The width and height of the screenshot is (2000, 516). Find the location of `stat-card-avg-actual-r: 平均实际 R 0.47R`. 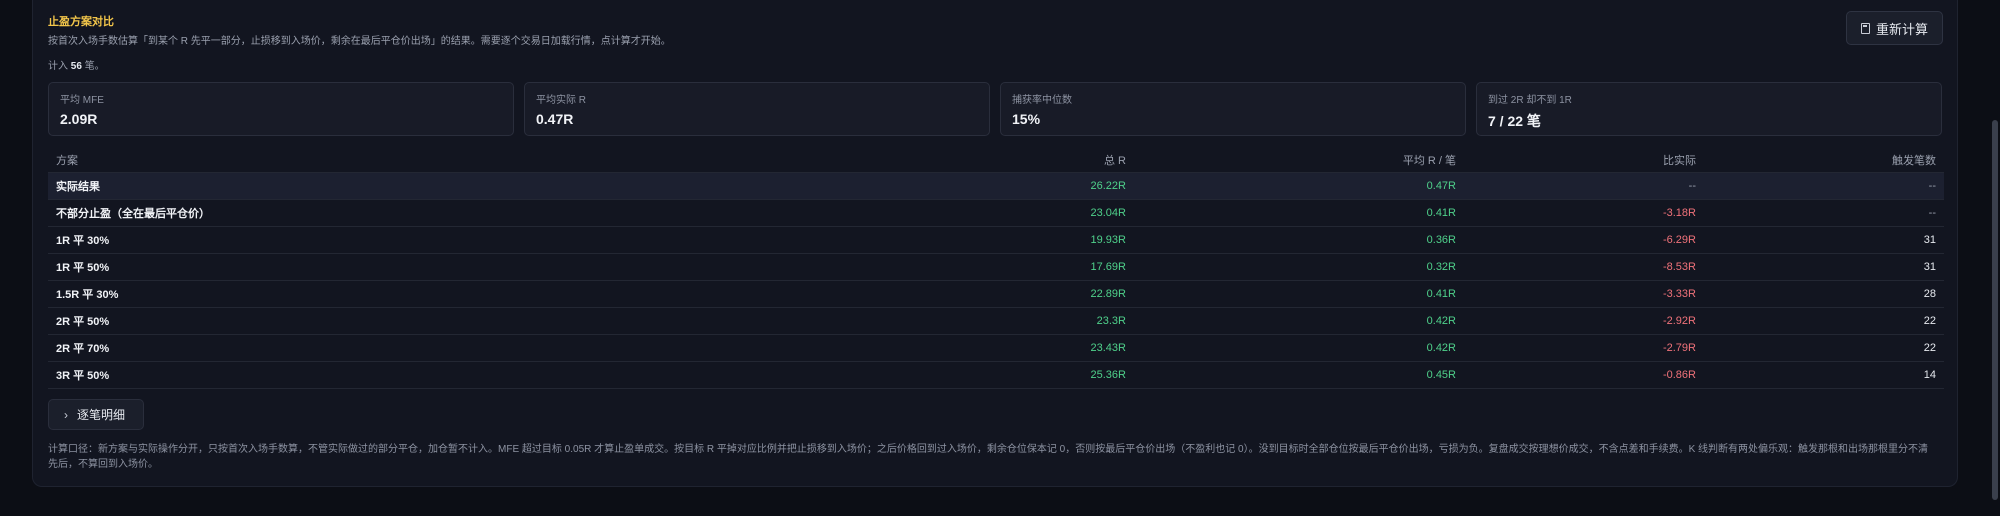

stat-card-avg-actual-r: 平均实际 R 0.47R is located at coordinates (757, 109).